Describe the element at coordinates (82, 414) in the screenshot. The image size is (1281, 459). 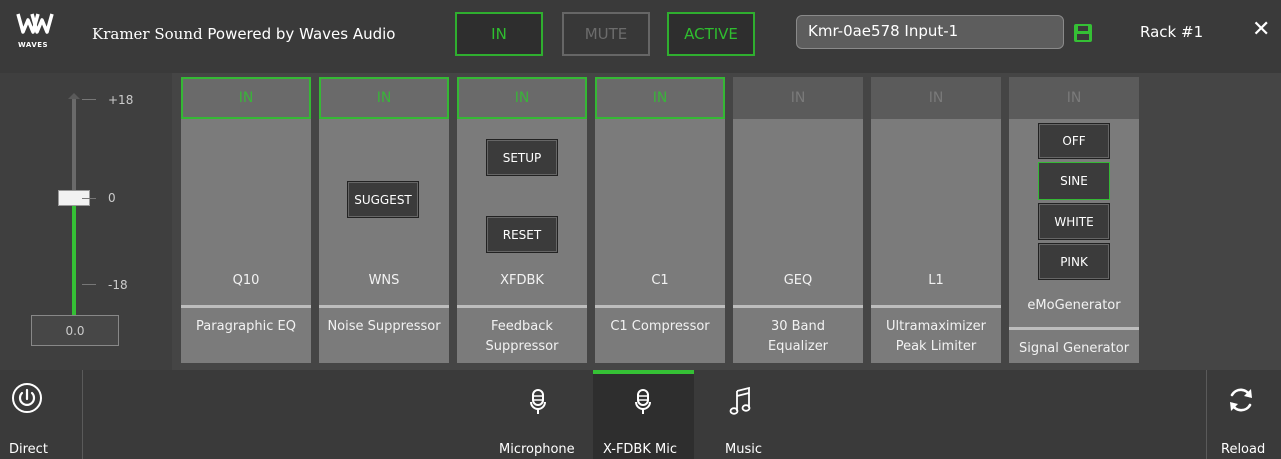
I see `bottom-divider` at that location.